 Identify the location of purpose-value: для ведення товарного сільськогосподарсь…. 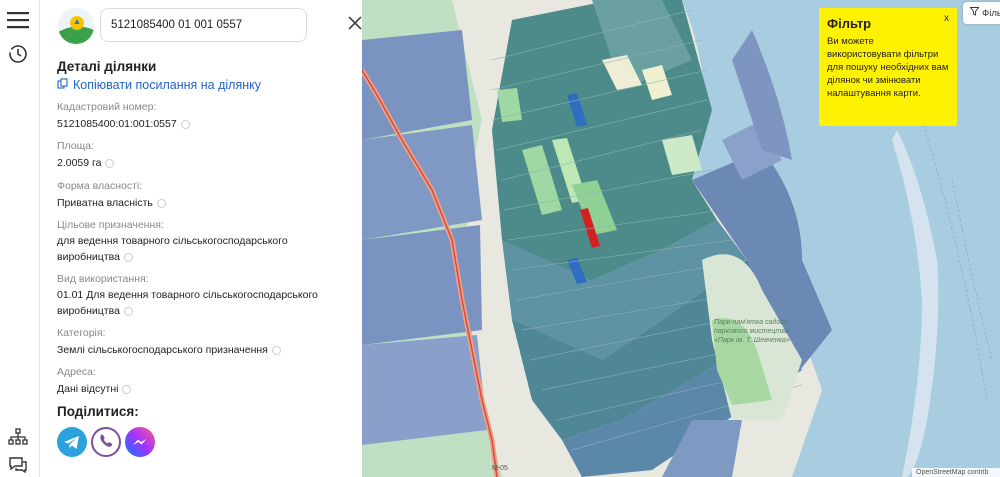
(172, 249).